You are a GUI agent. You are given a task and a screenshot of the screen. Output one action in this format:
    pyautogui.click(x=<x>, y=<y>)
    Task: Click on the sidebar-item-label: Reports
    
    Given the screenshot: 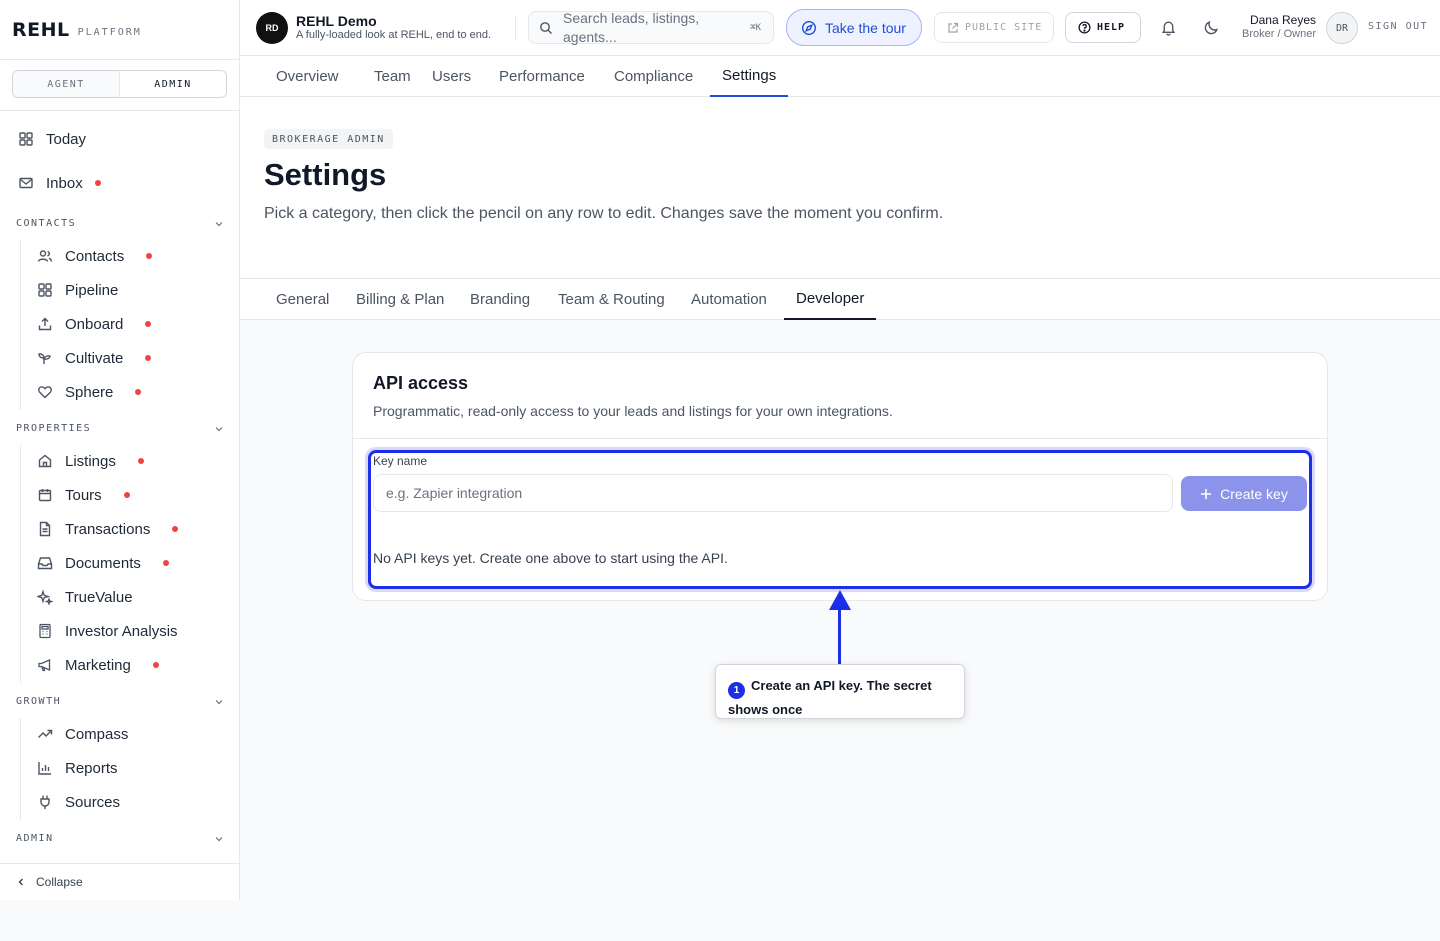 What is the action you would take?
    pyautogui.click(x=91, y=768)
    